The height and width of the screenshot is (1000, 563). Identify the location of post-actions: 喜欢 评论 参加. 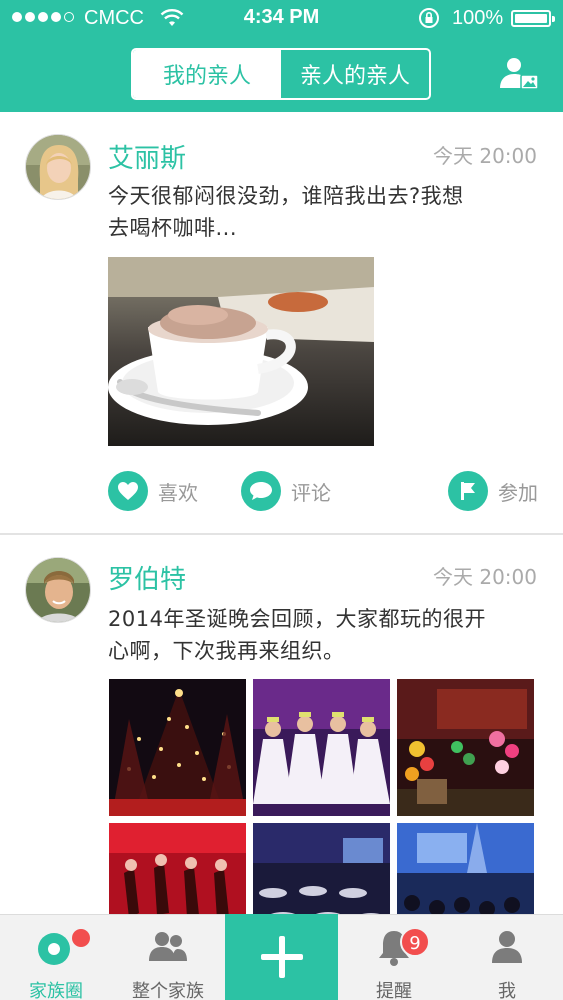
(281, 491).